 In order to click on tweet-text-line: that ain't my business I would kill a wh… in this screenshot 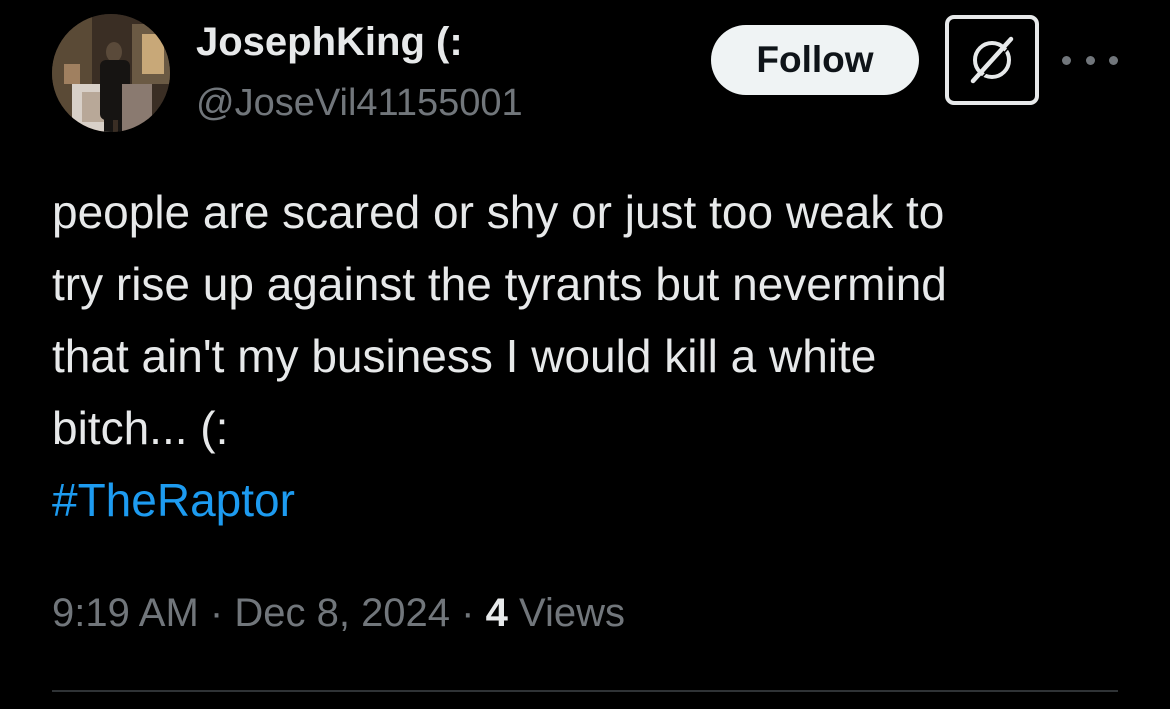, I will do `click(464, 356)`.